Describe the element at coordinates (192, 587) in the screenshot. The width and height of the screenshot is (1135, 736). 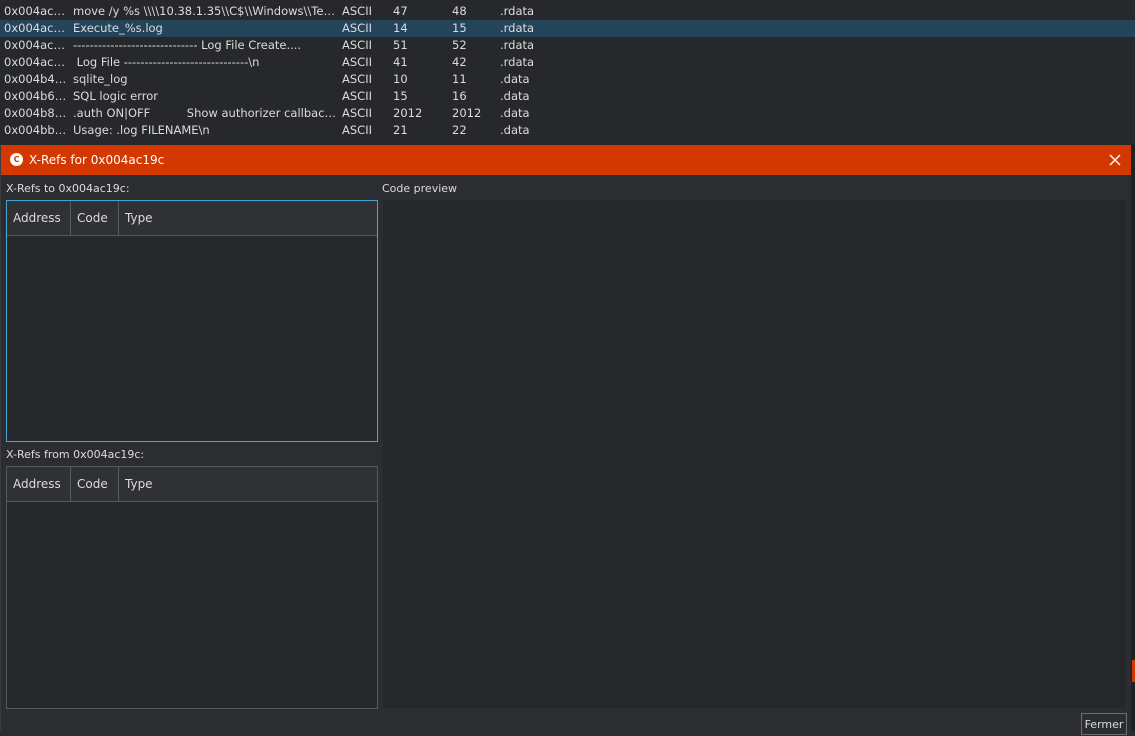
I see `xrefs-from-table: Address Code Type` at that location.